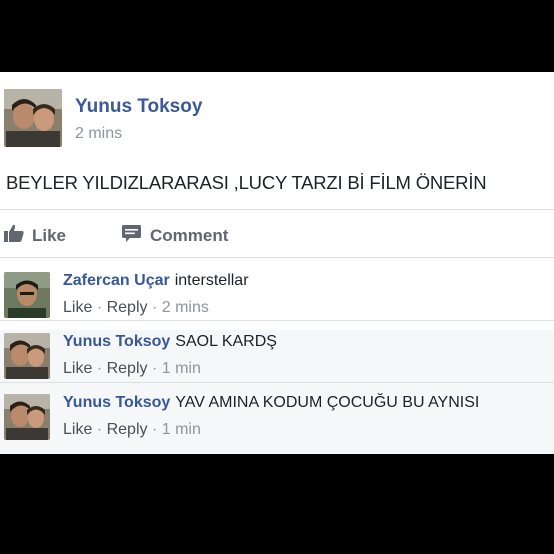 The width and height of the screenshot is (554, 554). I want to click on comment-body: Zafercan Uçar interstellar, so click(156, 281).